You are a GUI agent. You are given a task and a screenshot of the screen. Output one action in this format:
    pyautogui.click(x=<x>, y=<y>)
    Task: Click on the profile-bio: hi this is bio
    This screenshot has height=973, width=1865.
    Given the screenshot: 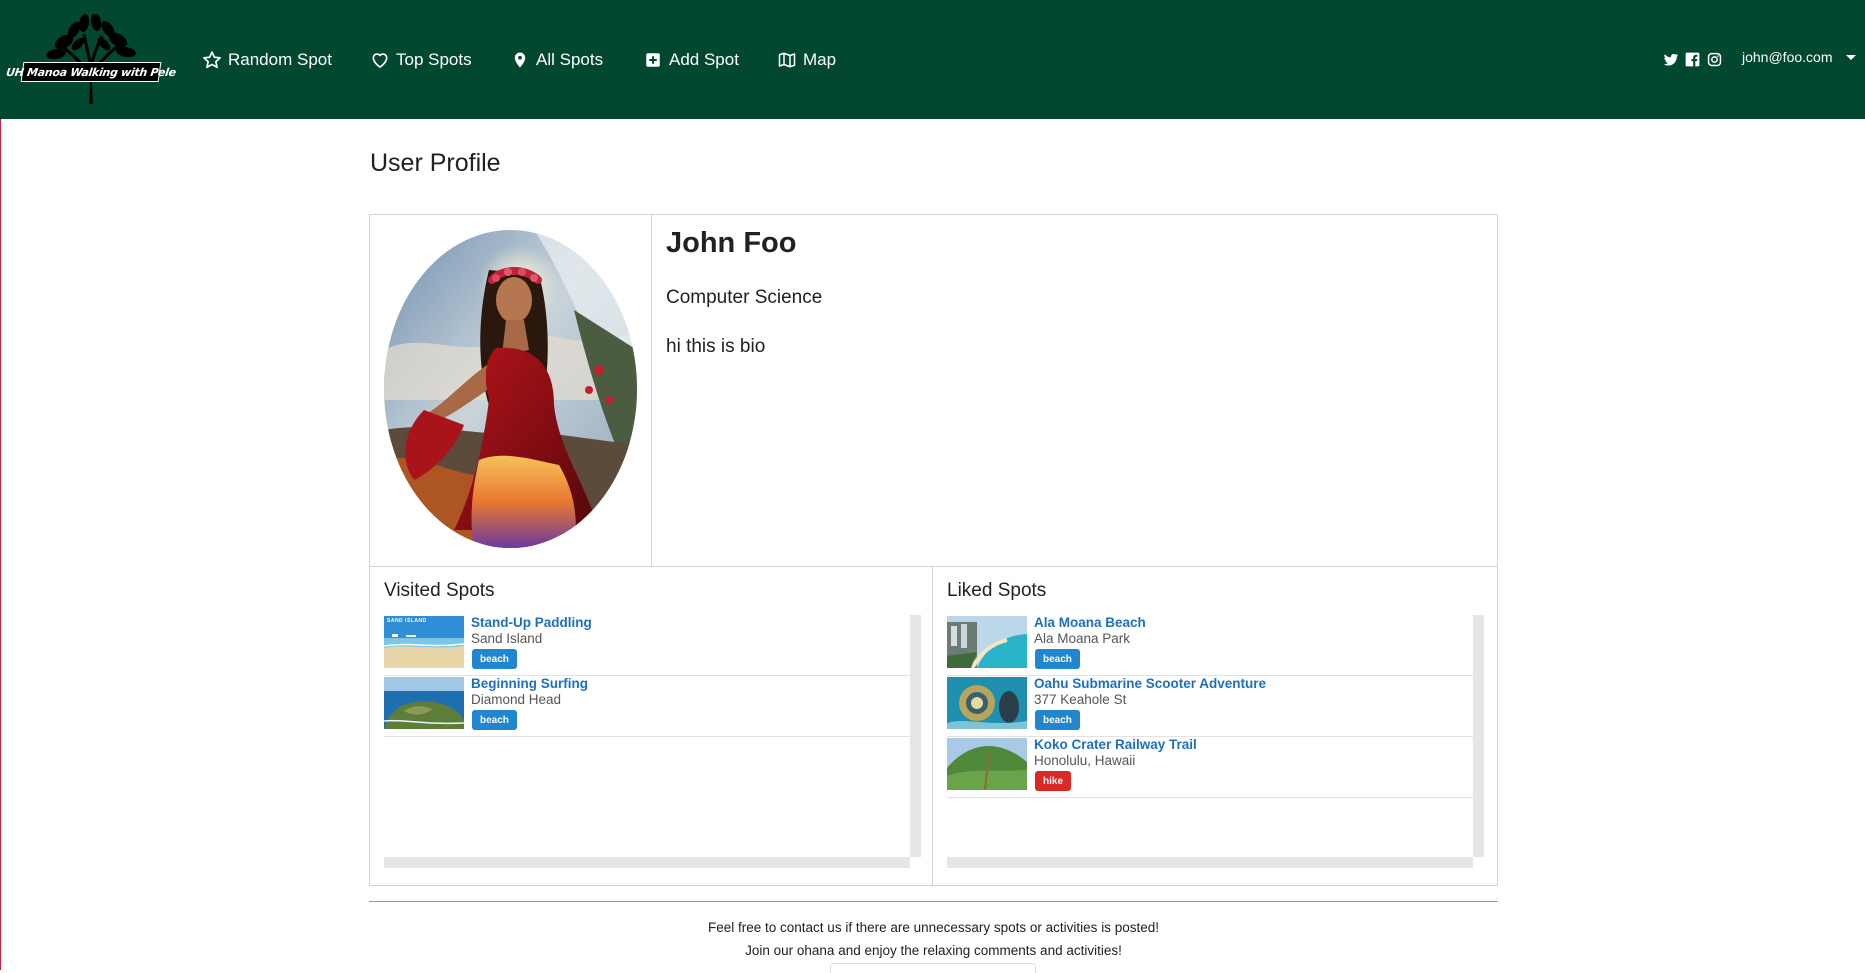 What is the action you would take?
    pyautogui.click(x=716, y=346)
    